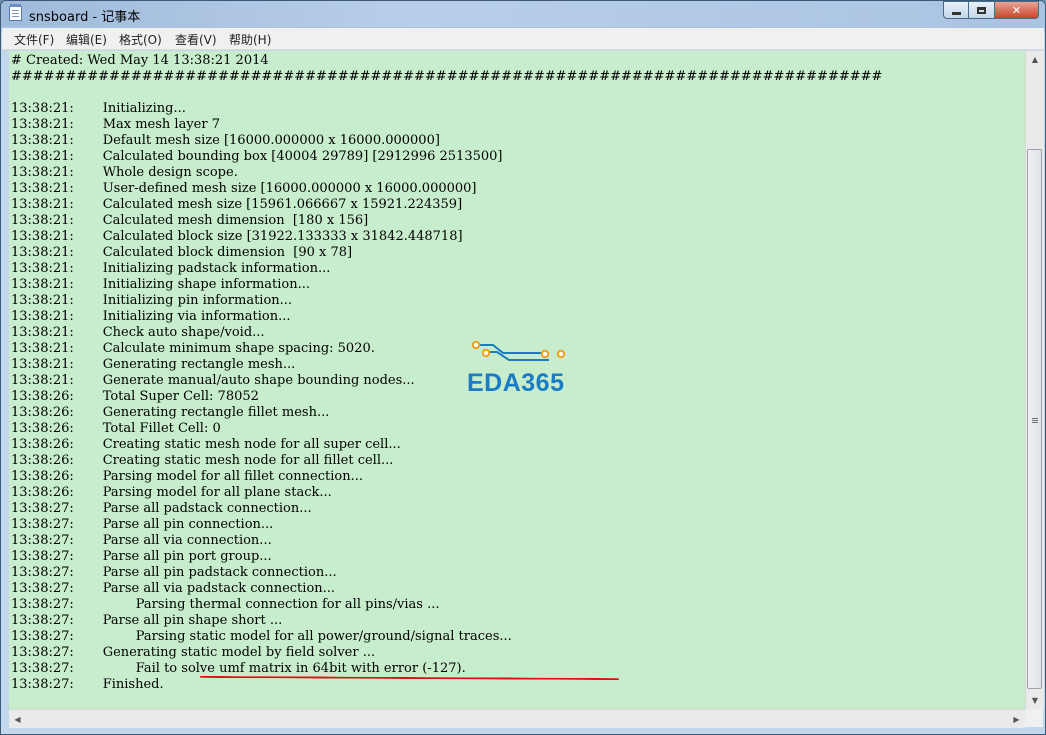 This screenshot has height=735, width=1046. Describe the element at coordinates (15, 12) in the screenshot. I see `notepad-icon` at that location.